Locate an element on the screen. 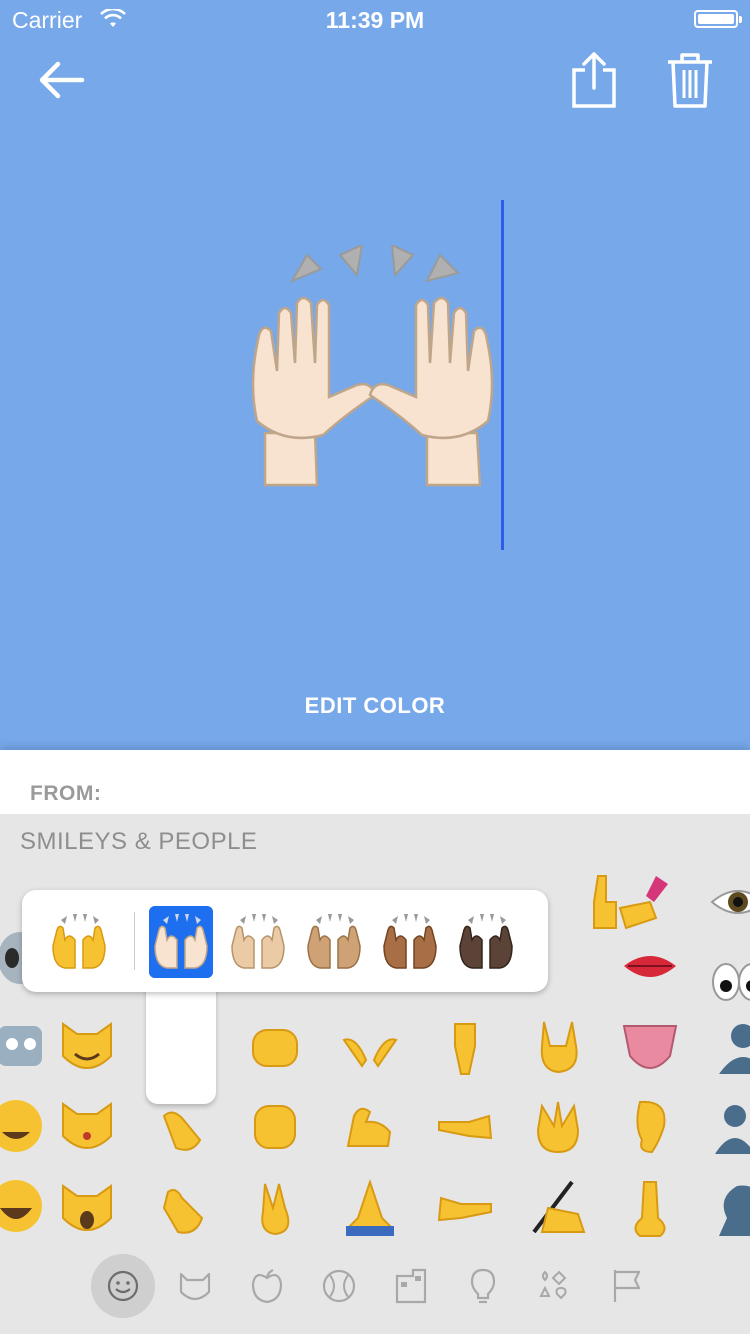 The width and height of the screenshot is (750, 1334). arrow-left-icon is located at coordinates (61, 80).